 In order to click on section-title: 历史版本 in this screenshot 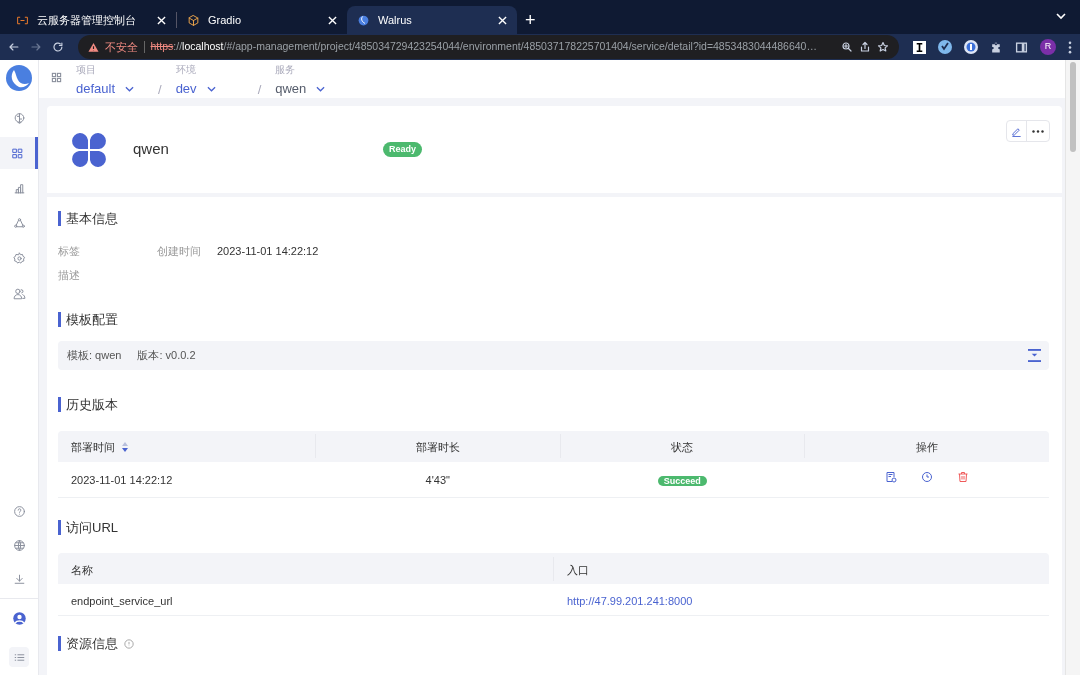, I will do `click(92, 405)`.